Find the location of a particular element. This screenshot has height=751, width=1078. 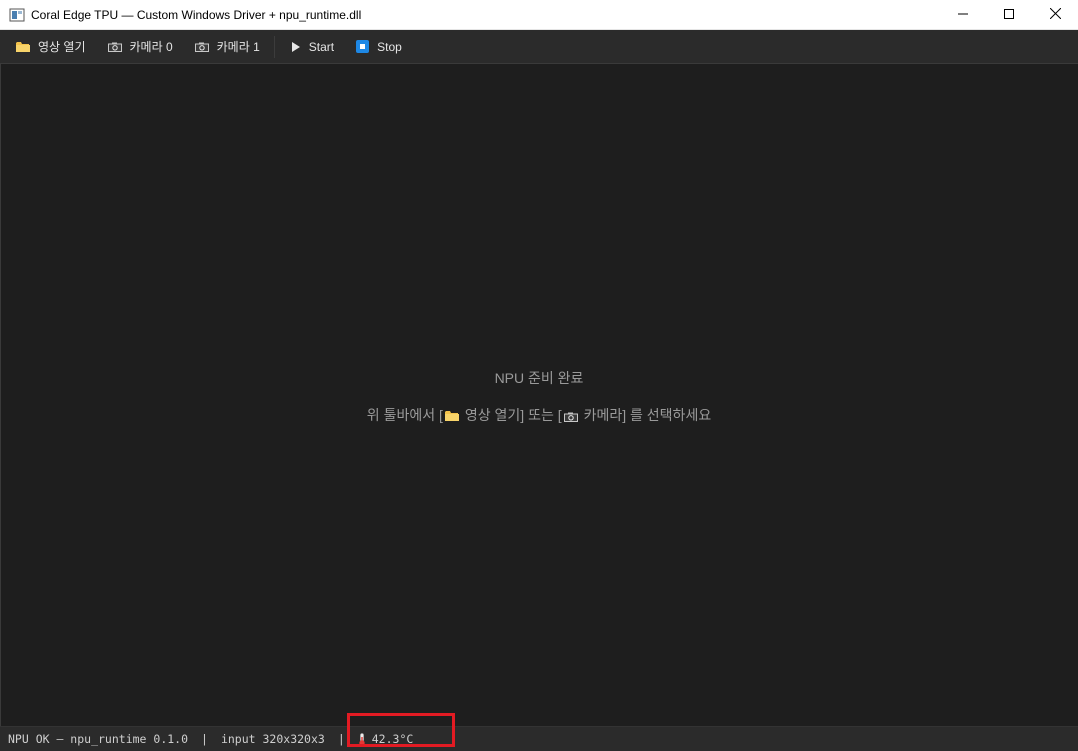

close-icon is located at coordinates (1055, 15).